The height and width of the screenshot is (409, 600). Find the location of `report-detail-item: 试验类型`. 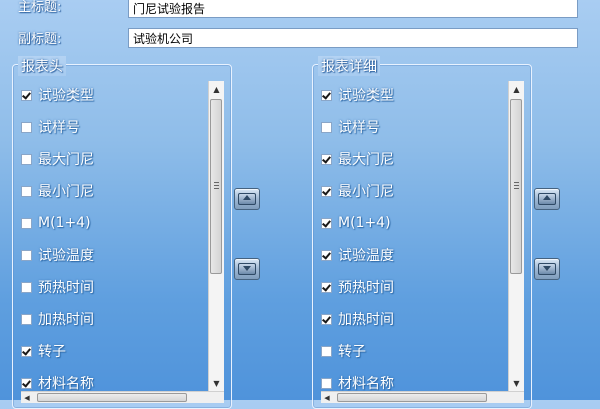

report-detail-item: 试验类型 is located at coordinates (357, 95).